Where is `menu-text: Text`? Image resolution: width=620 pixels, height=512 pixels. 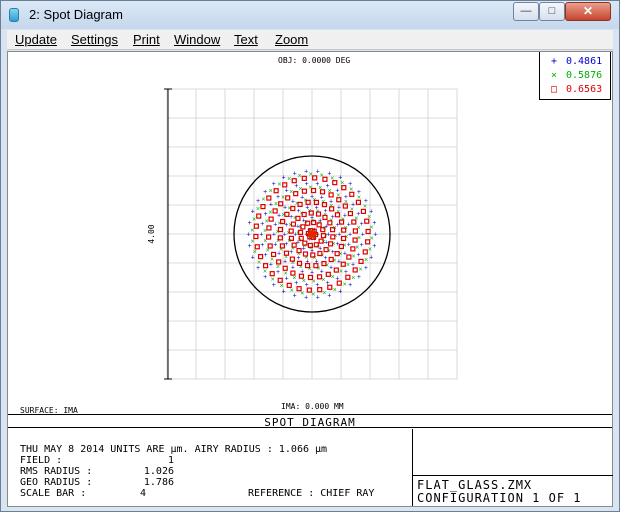 menu-text: Text is located at coordinates (246, 39).